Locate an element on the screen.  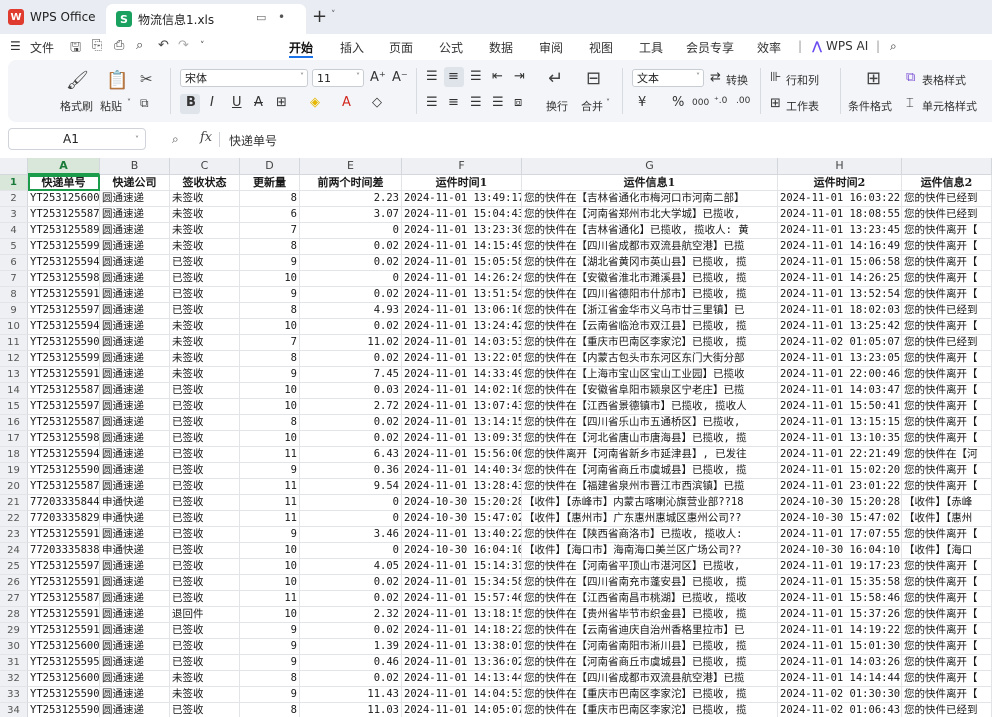
column-header-c: C is located at coordinates (205, 166).